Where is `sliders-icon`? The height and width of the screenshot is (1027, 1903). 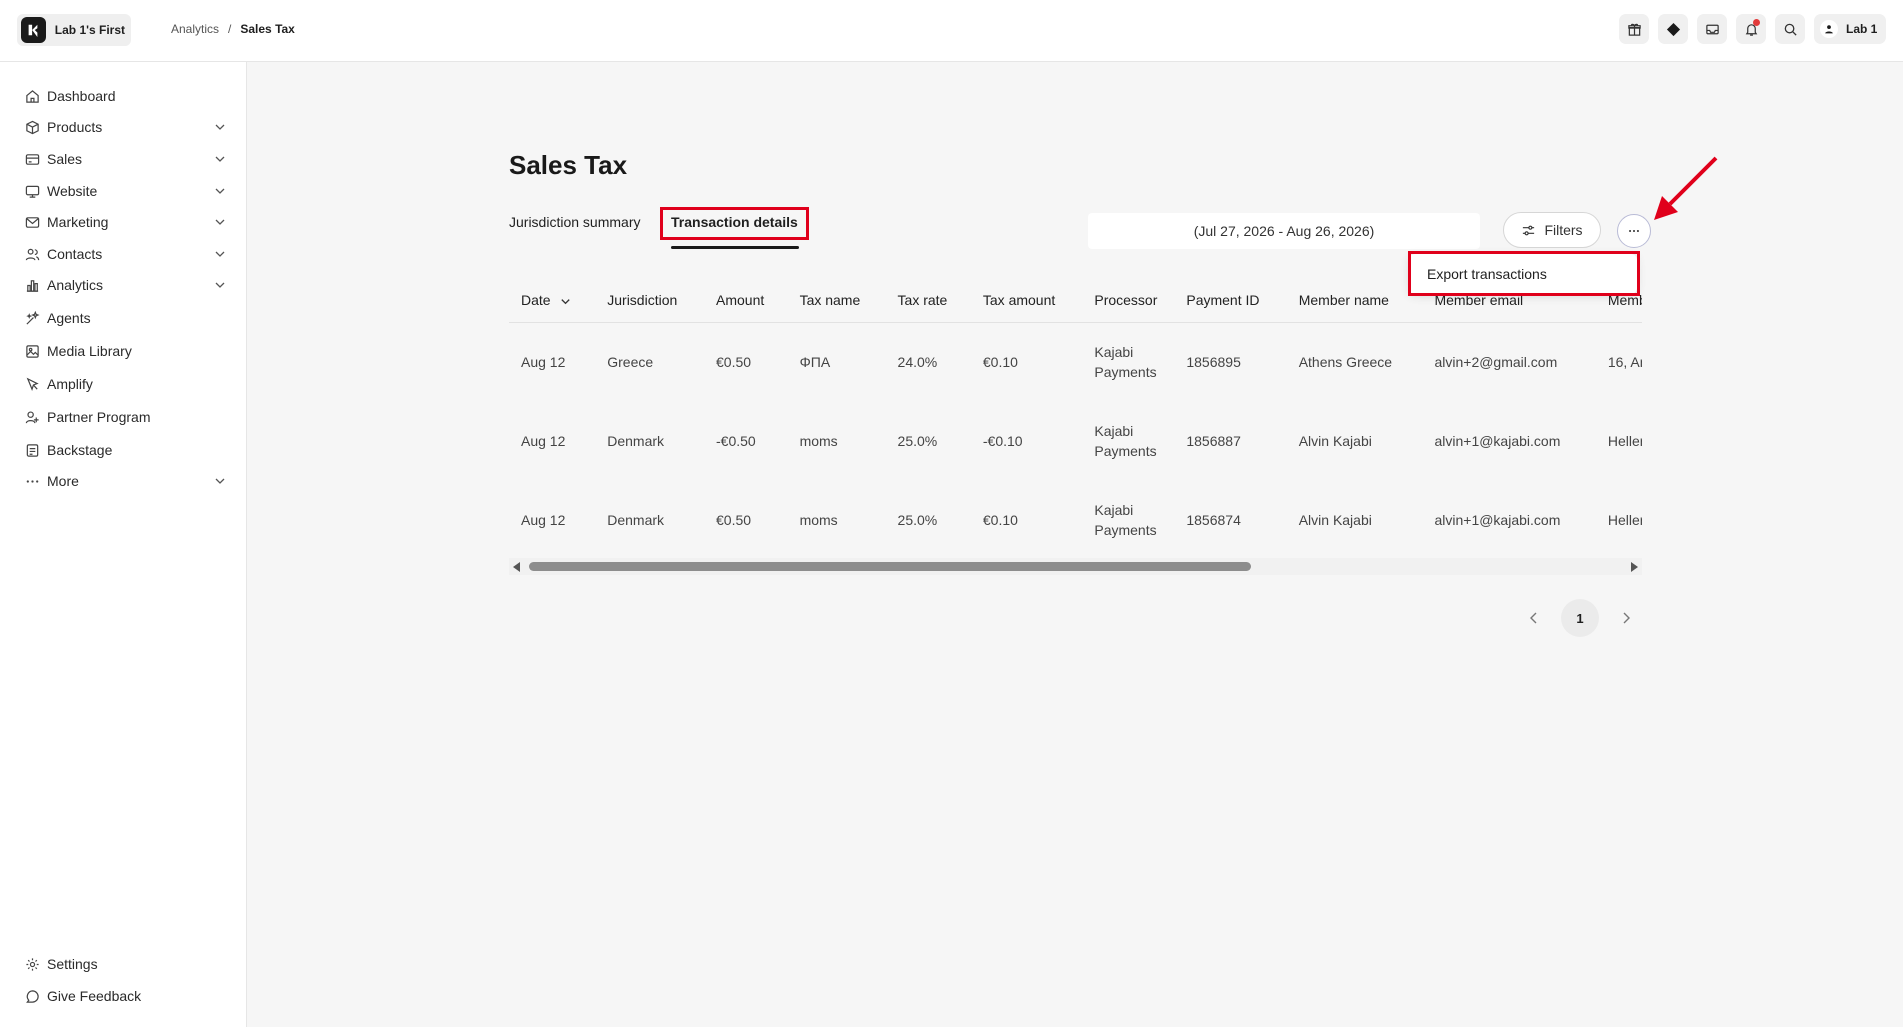 sliders-icon is located at coordinates (1529, 230).